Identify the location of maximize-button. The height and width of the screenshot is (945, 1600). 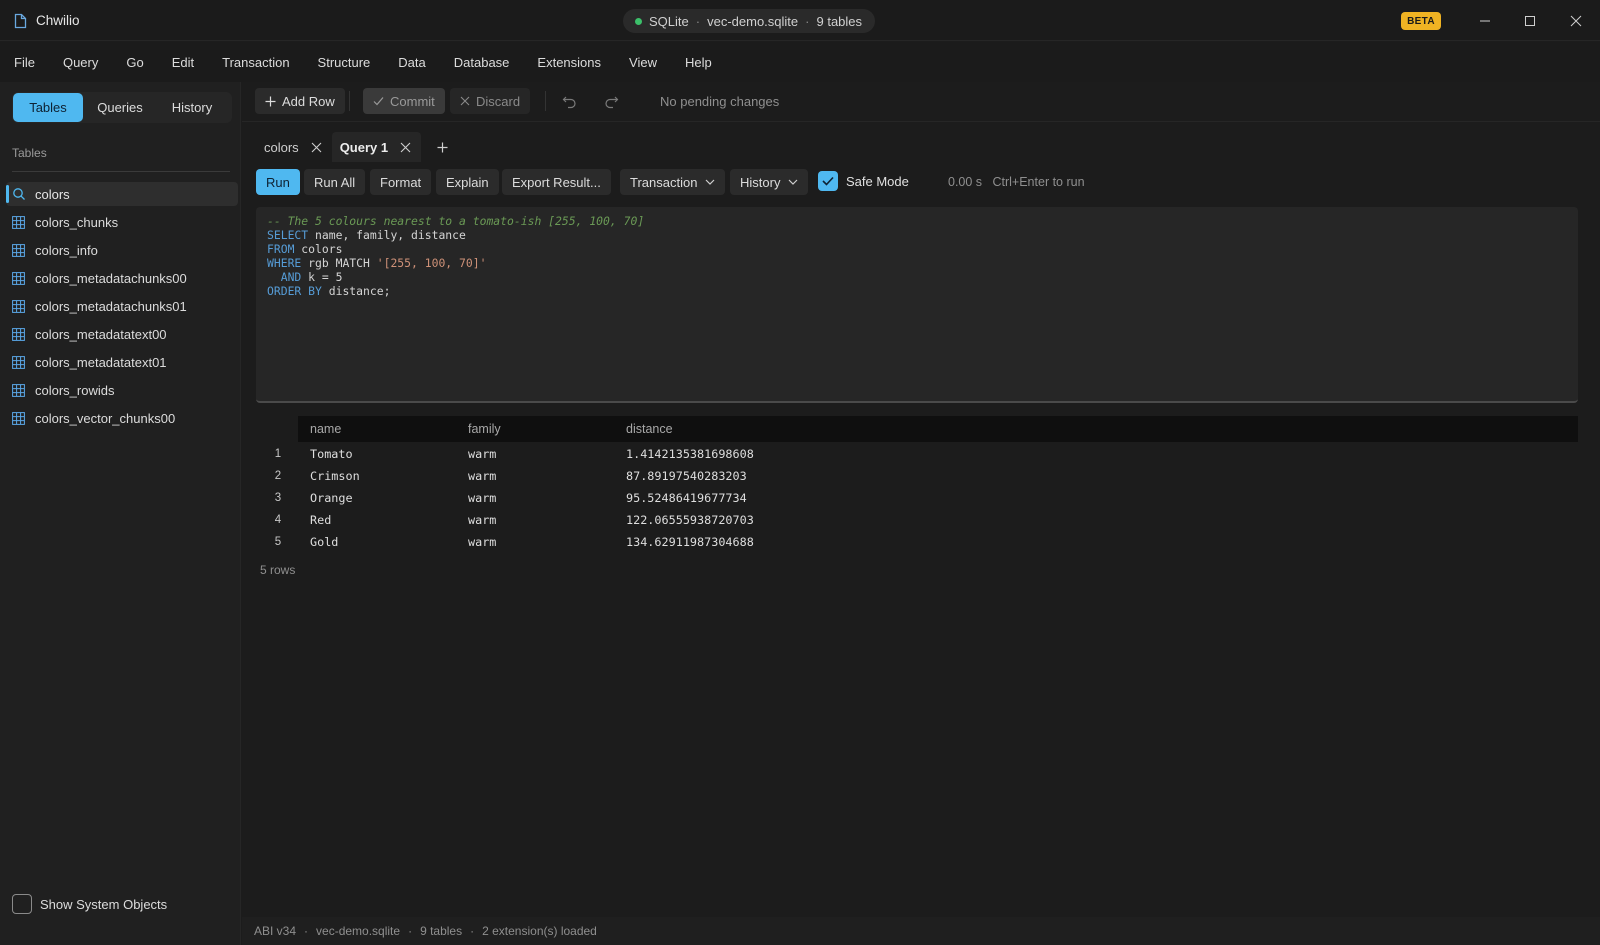
(1530, 21).